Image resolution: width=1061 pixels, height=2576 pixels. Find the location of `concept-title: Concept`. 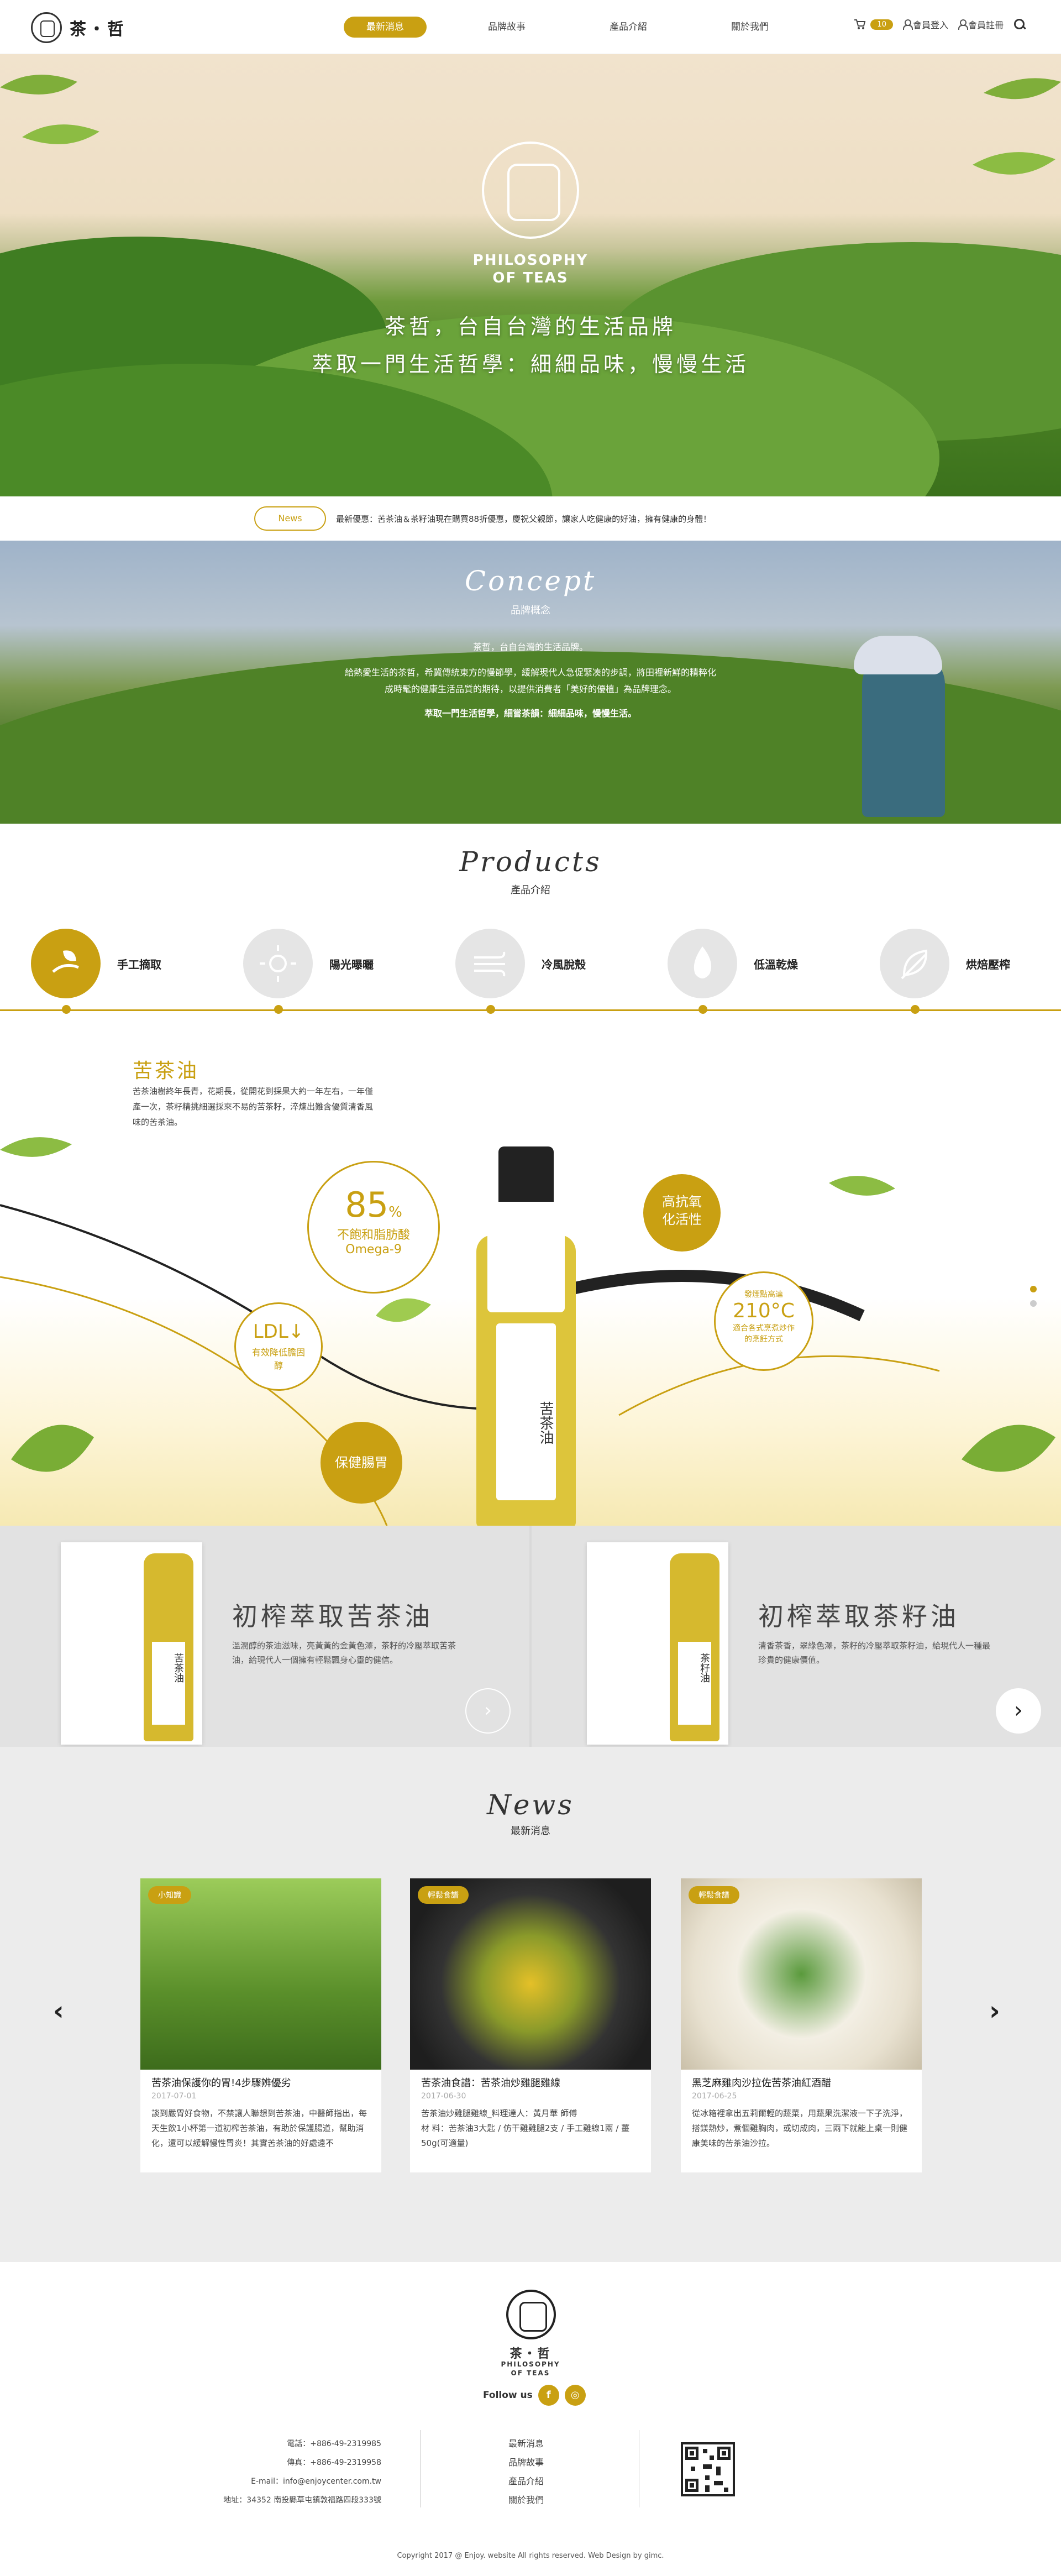

concept-title: Concept is located at coordinates (530, 581).